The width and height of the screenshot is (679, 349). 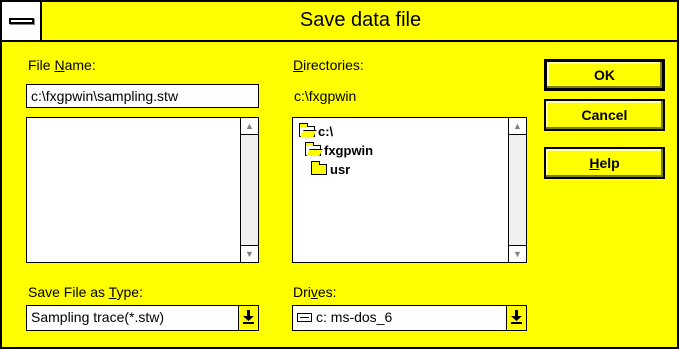 What do you see at coordinates (604, 115) in the screenshot?
I see `cancel-button: Cancel` at bounding box center [604, 115].